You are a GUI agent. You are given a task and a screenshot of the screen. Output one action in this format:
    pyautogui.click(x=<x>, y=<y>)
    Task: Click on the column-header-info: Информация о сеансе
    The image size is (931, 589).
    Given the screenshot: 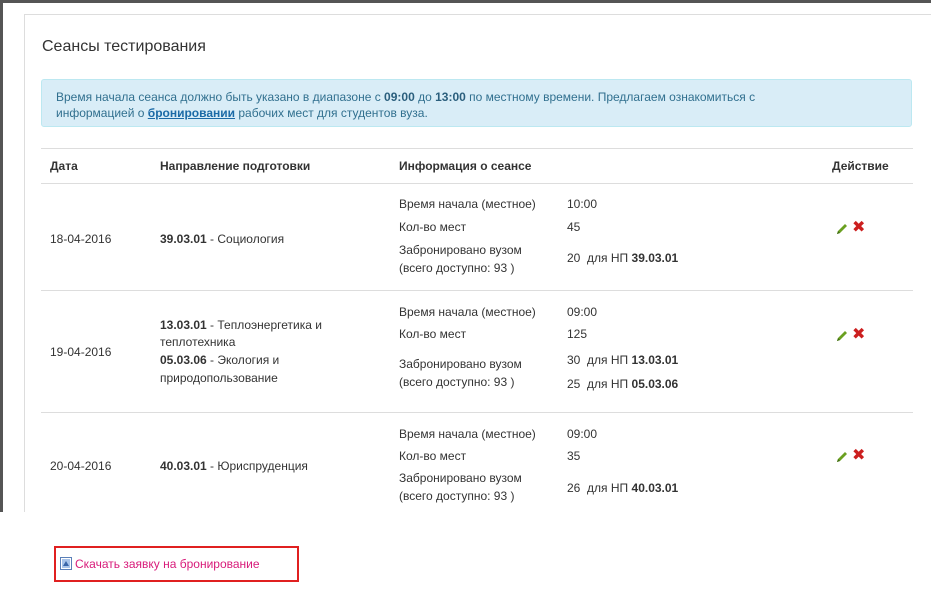 What is the action you would take?
    pyautogui.click(x=465, y=166)
    